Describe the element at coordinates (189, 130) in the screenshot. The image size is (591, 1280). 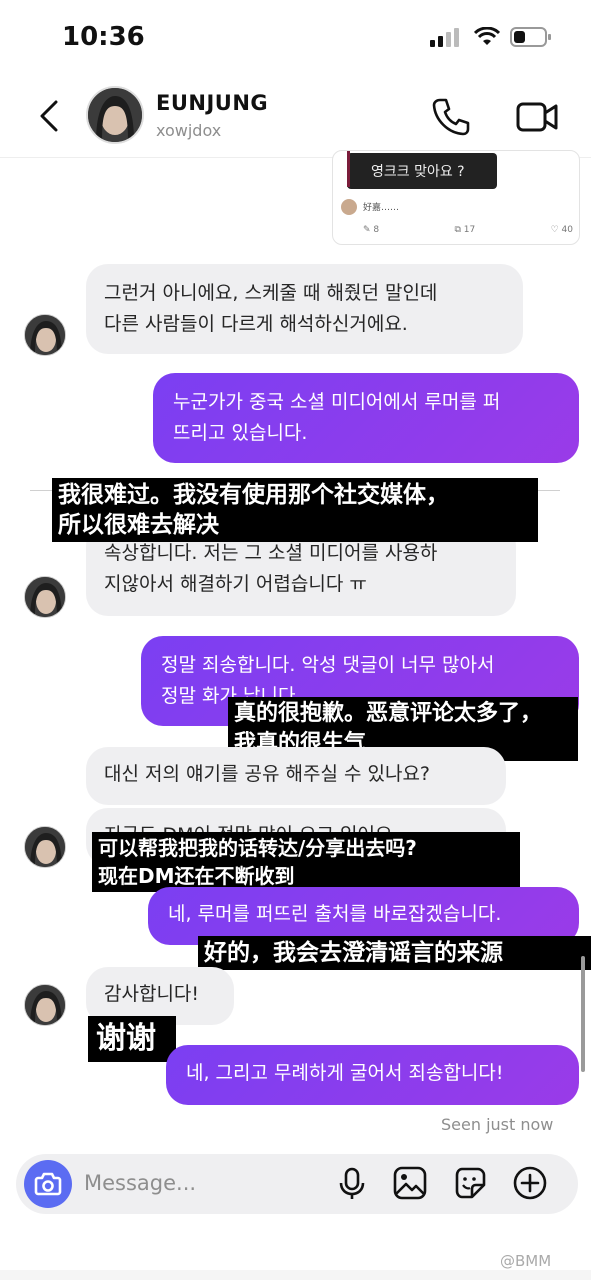
I see `contact-handle: xowjdox` at that location.